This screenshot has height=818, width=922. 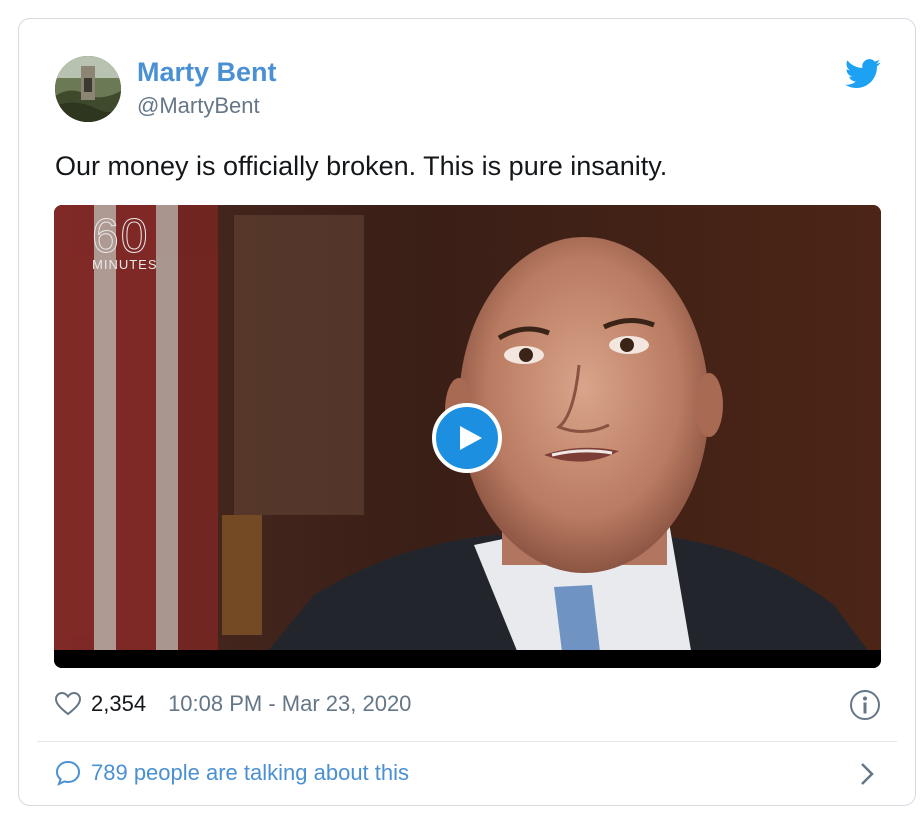 I want to click on heart-icon, so click(x=68, y=704).